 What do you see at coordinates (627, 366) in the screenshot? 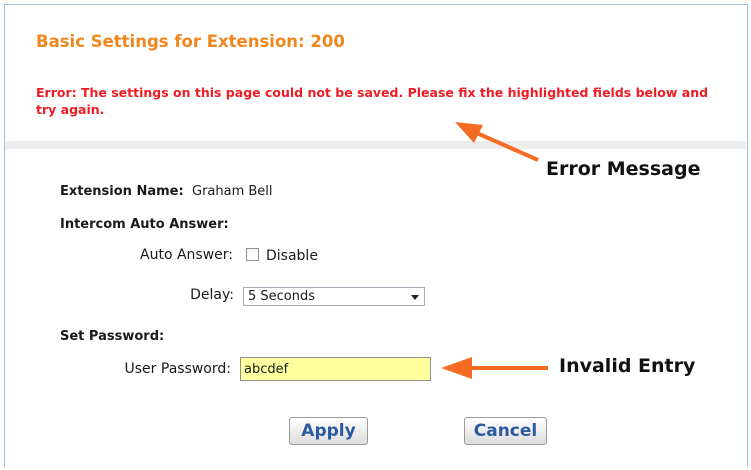
I see `invalid-entry-callout: Invalid Entry` at bounding box center [627, 366].